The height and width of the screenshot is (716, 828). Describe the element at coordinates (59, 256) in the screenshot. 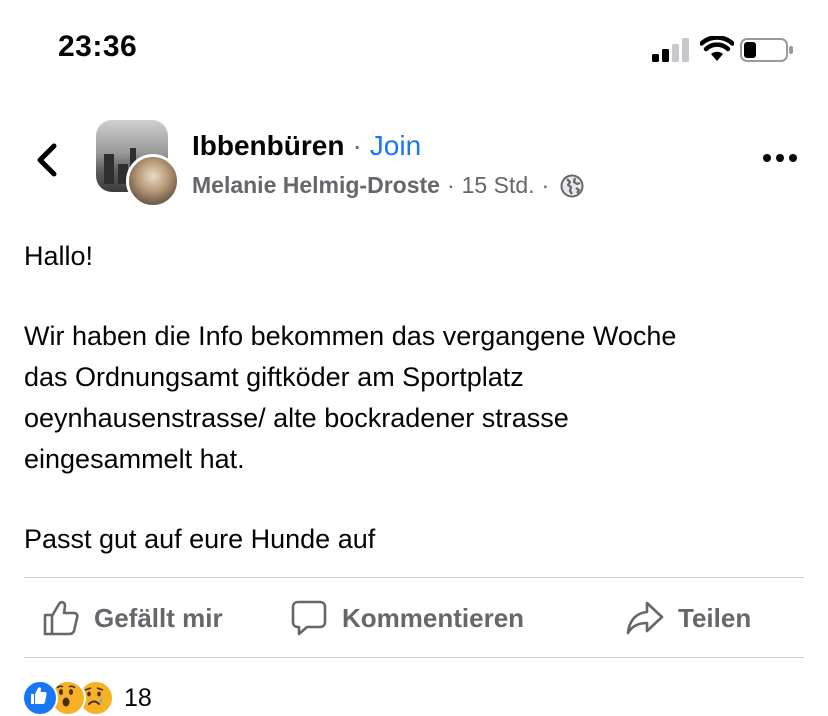

I see `post-greeting: Hallo!` at that location.